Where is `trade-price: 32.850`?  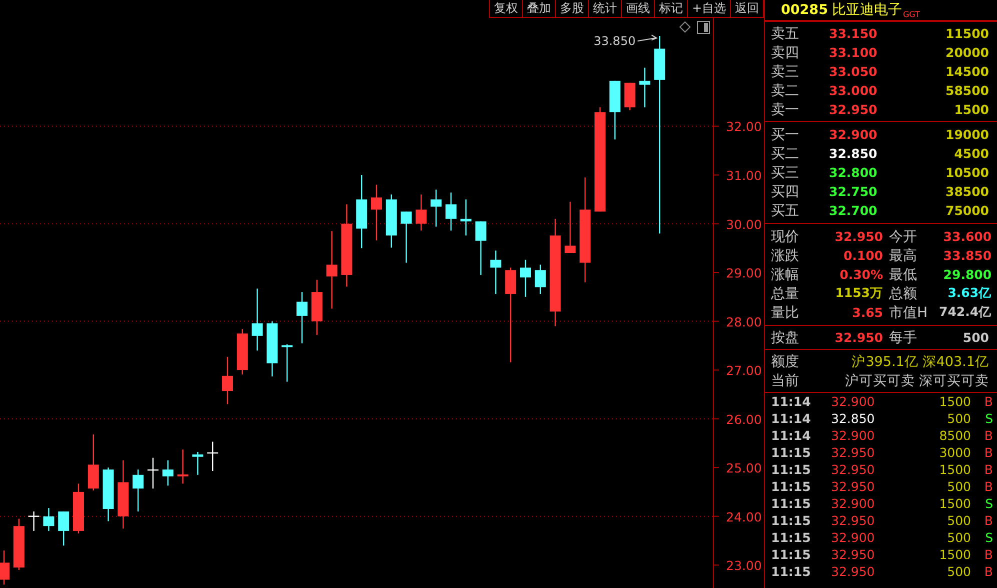 trade-price: 32.850 is located at coordinates (853, 418).